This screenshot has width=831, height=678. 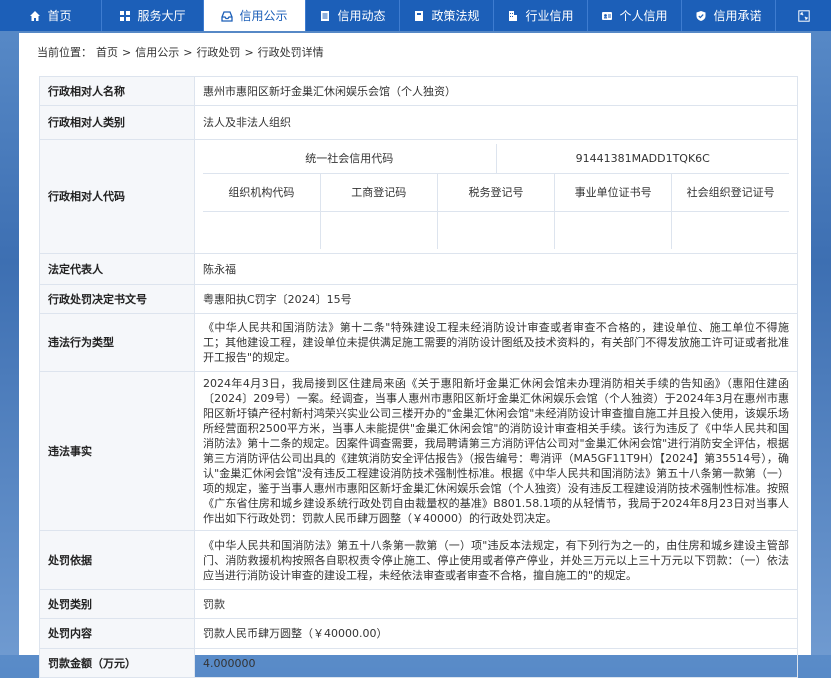 What do you see at coordinates (325, 15) in the screenshot?
I see `document-icon` at bounding box center [325, 15].